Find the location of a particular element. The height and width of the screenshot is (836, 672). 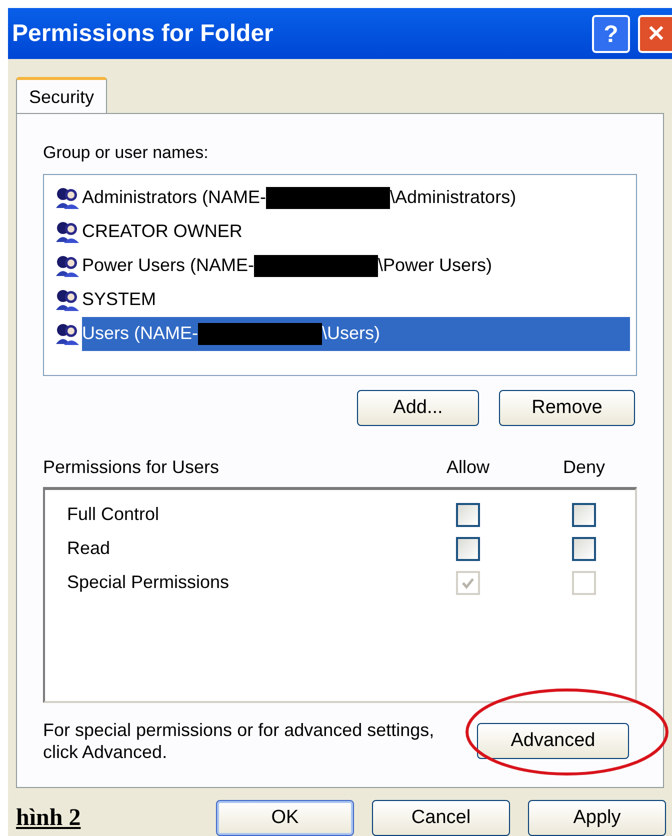

dialog-button: Apply is located at coordinates (597, 818).